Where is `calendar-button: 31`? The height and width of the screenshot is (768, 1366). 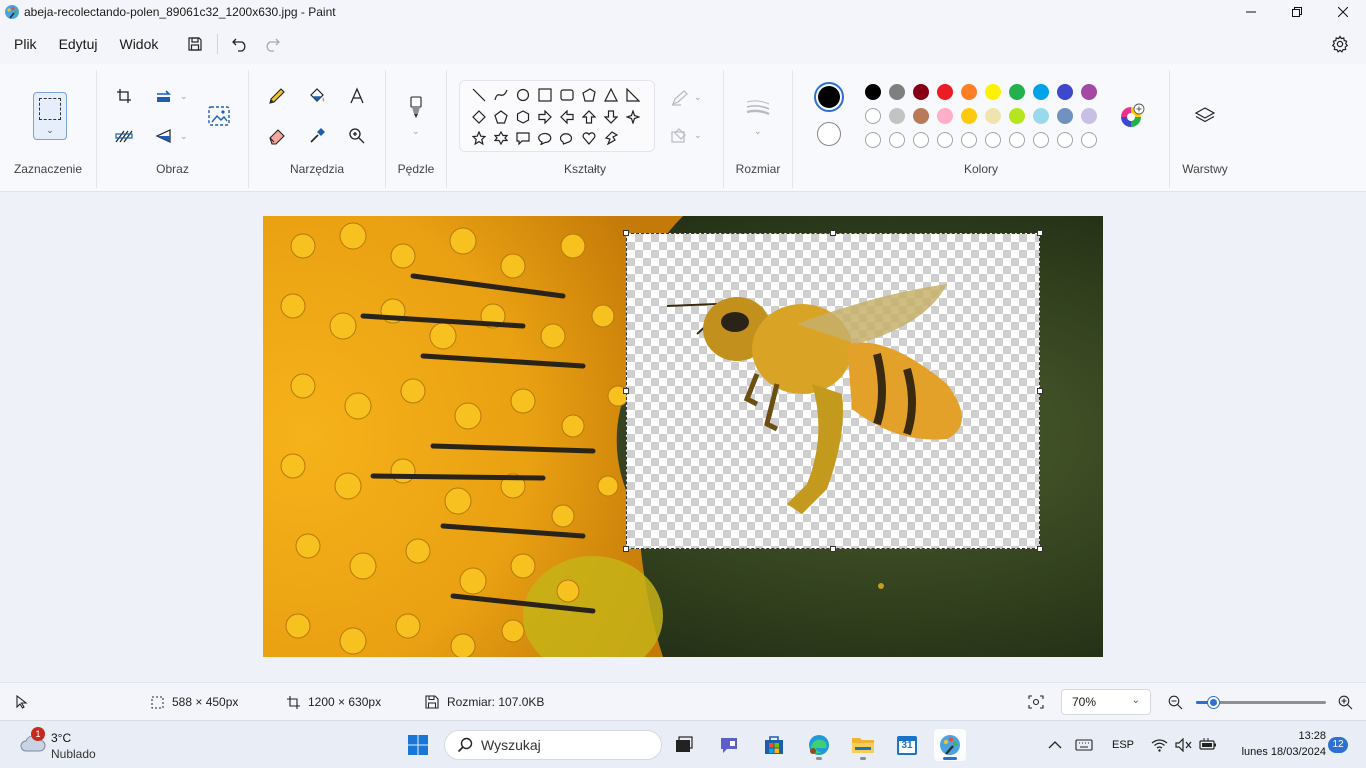
calendar-button: 31 is located at coordinates (907, 745).